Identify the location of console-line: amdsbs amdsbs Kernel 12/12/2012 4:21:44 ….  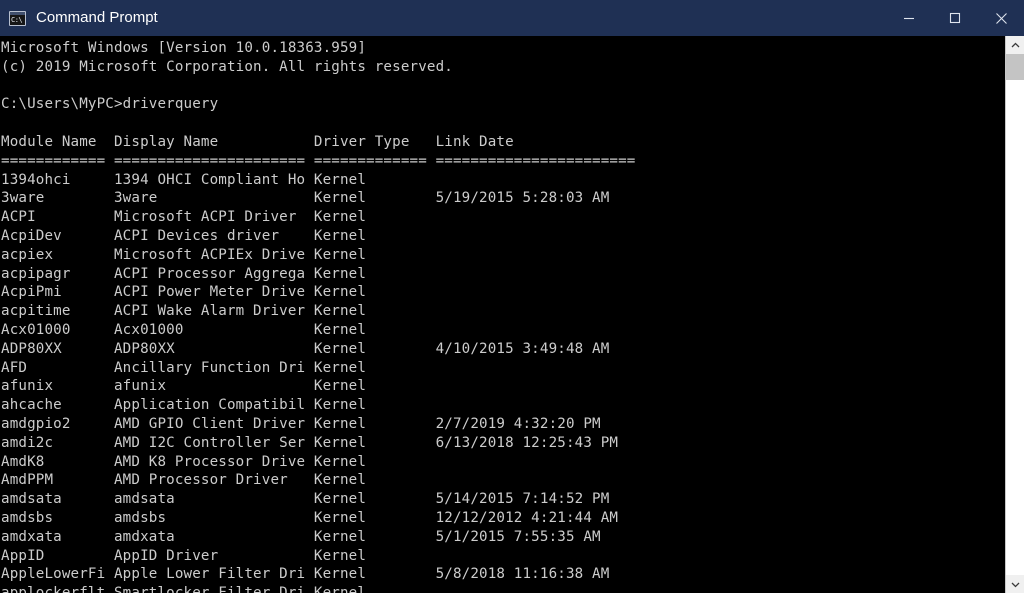
(310, 517).